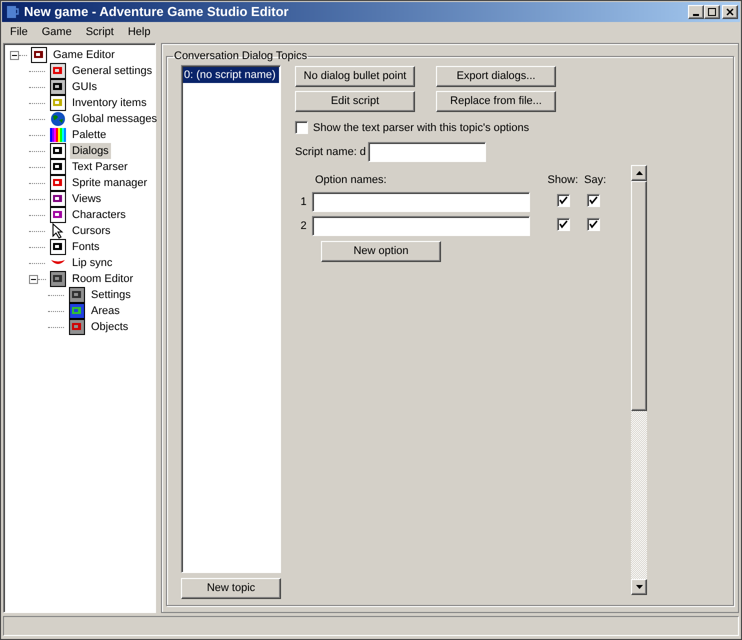  Describe the element at coordinates (110, 183) in the screenshot. I see `tree-item: Sprite manager` at that location.